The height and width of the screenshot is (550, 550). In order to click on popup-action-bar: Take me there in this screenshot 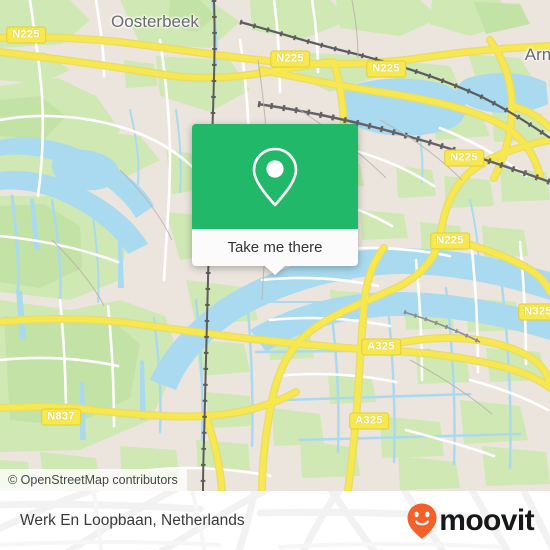, I will do `click(275, 252)`.